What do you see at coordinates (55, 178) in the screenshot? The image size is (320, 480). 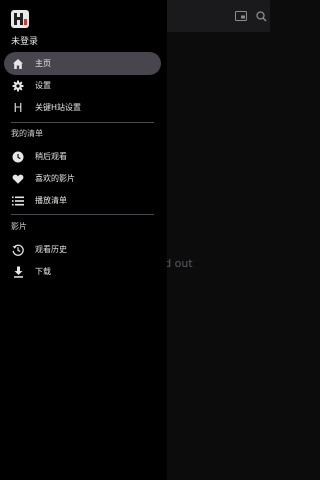 I see `nav-item-label: 喜欢的影片` at bounding box center [55, 178].